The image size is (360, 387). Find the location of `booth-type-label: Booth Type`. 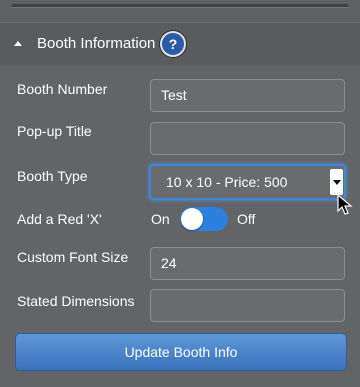

booth-type-label: Booth Type is located at coordinates (52, 176).